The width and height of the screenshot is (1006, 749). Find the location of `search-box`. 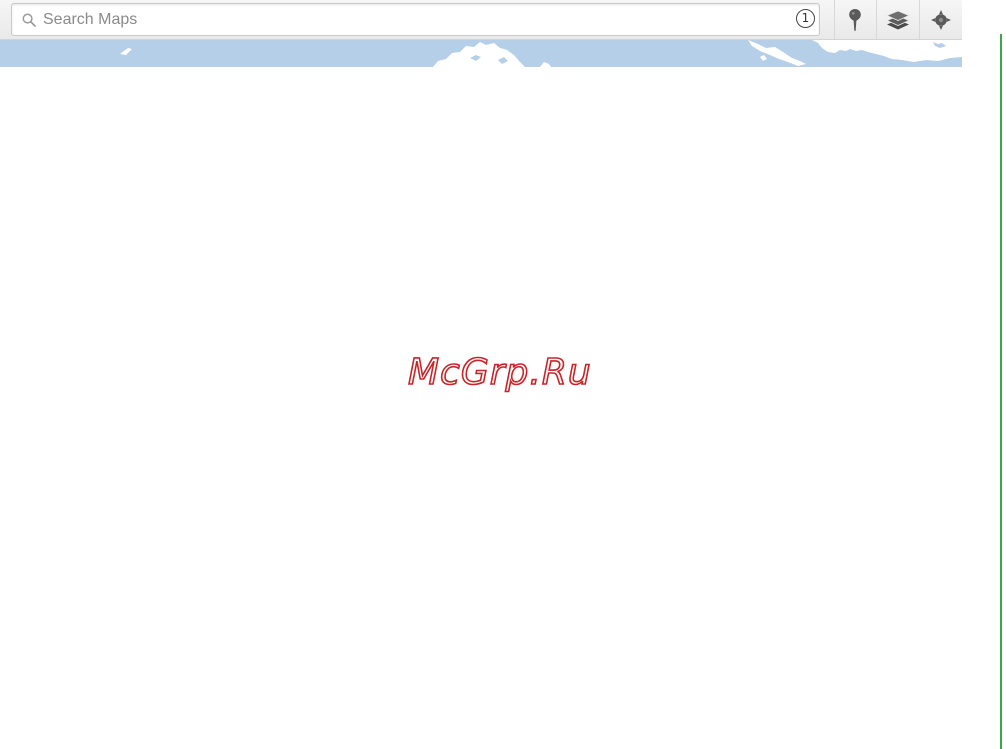

search-box is located at coordinates (415, 19).